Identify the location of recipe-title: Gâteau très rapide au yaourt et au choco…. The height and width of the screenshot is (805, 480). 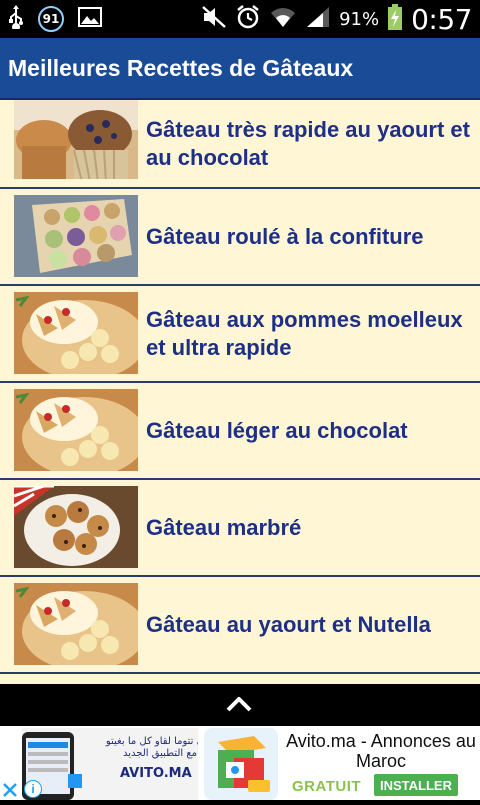
(308, 143).